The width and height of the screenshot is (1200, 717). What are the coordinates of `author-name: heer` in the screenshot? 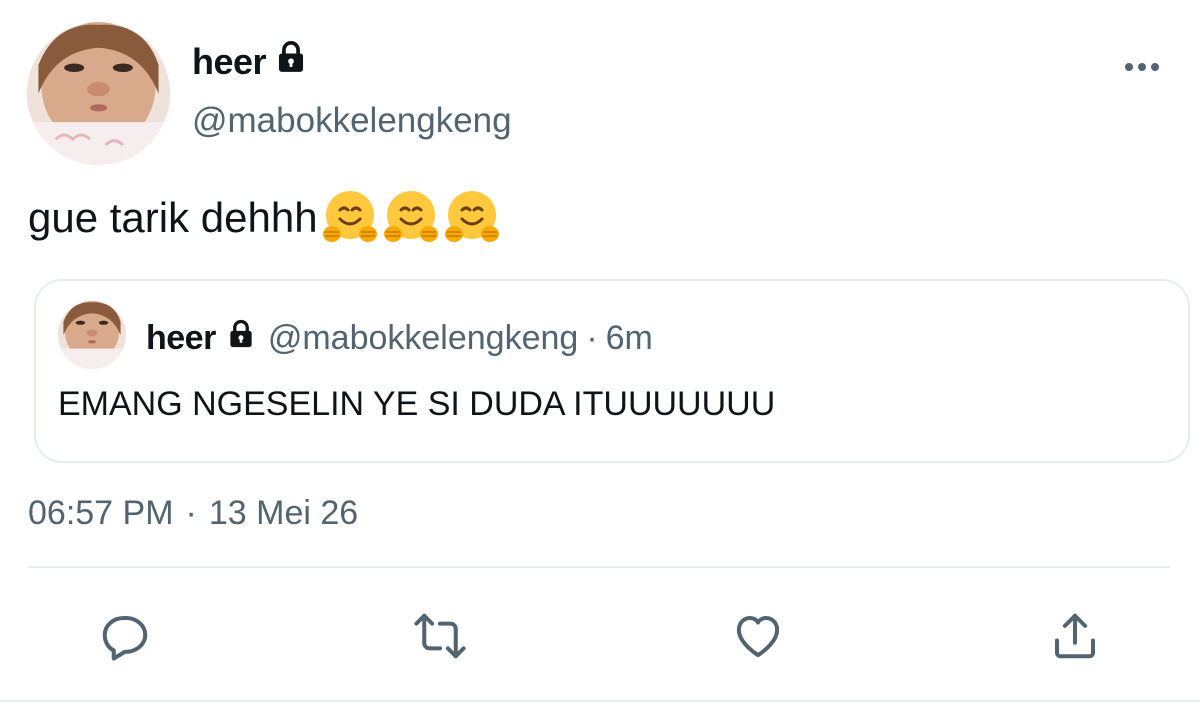 It's located at (250, 61).